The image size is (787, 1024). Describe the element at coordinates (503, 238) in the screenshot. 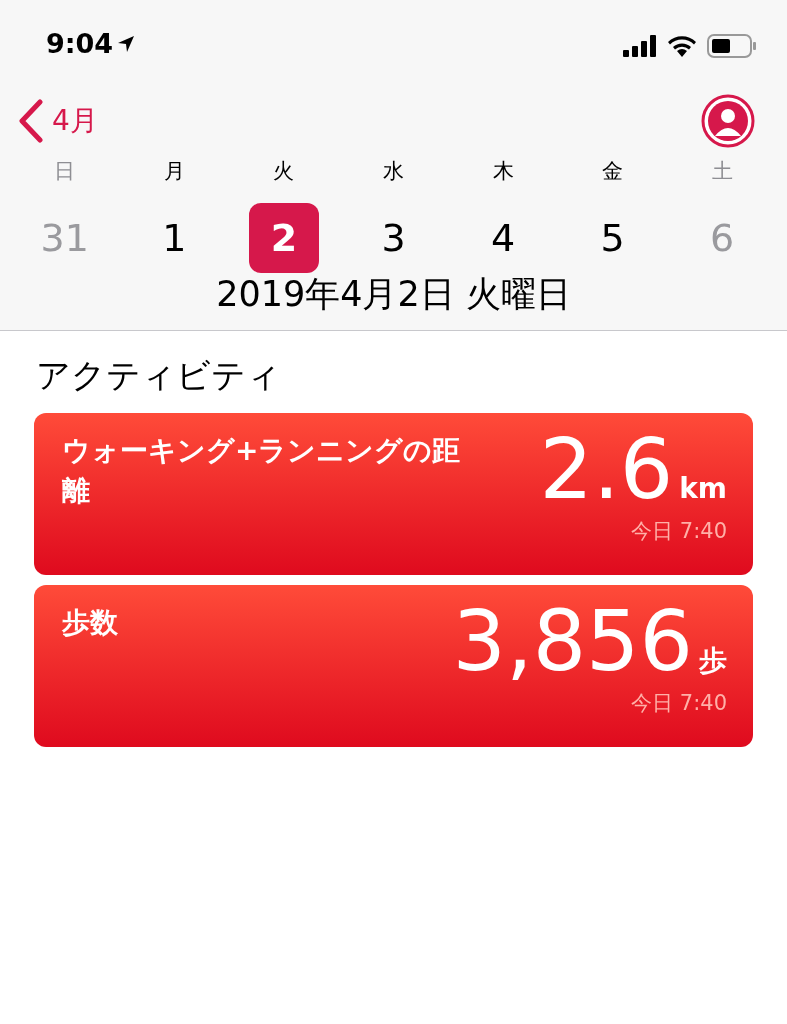

I see `date-button: 4` at that location.